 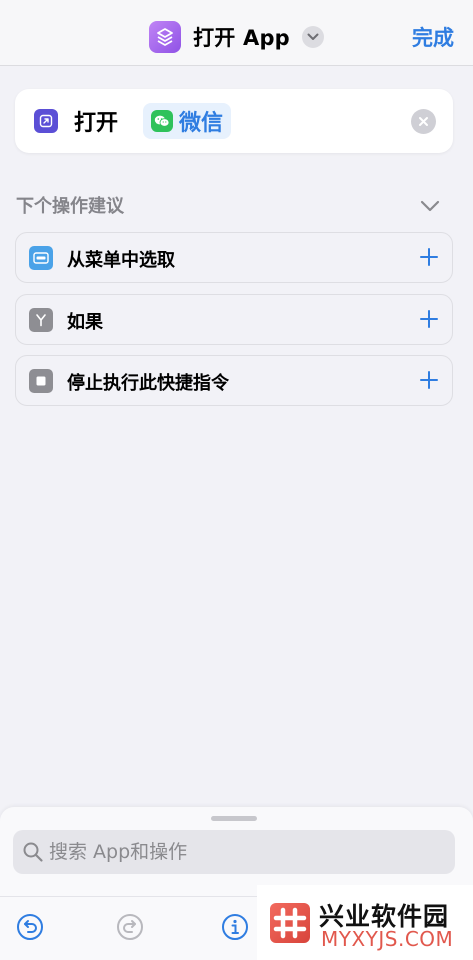 I want to click on done-button: 完成, so click(x=433, y=37).